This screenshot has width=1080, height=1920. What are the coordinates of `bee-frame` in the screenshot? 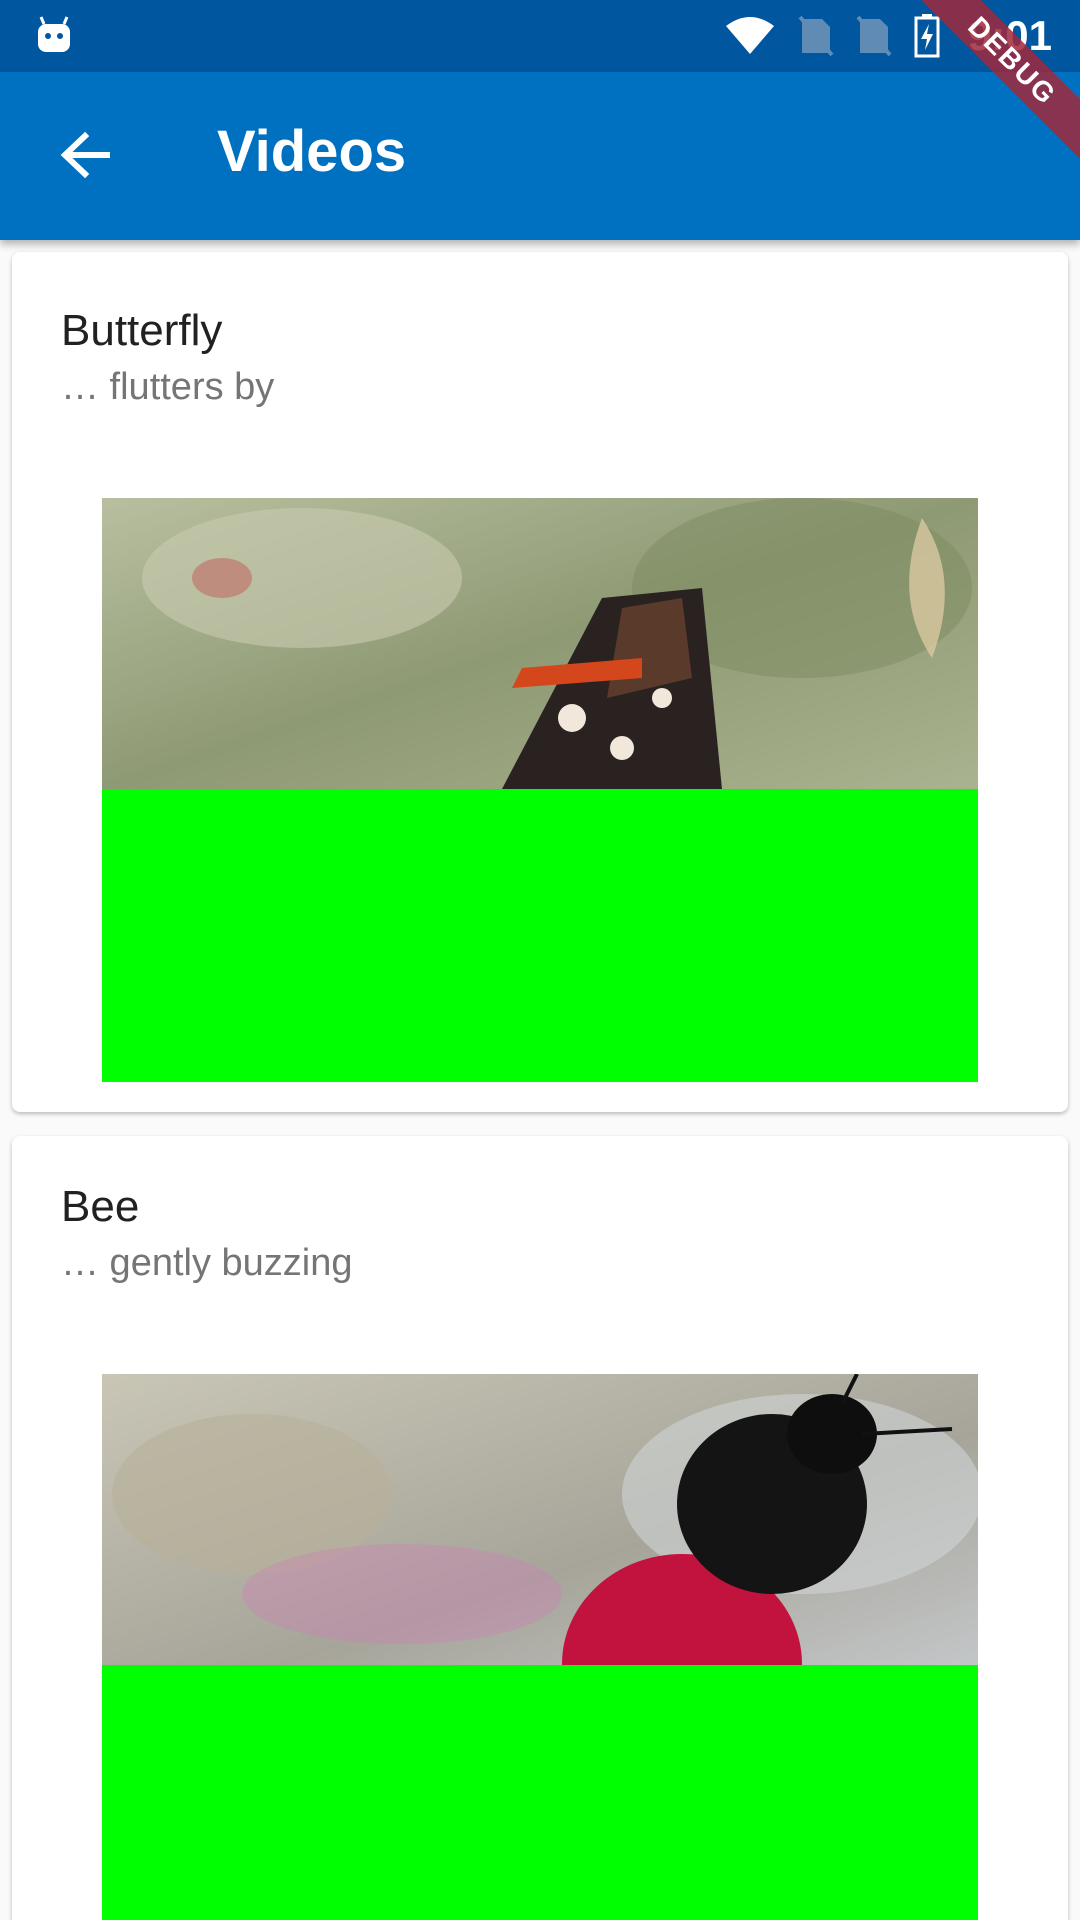 It's located at (540, 1519).